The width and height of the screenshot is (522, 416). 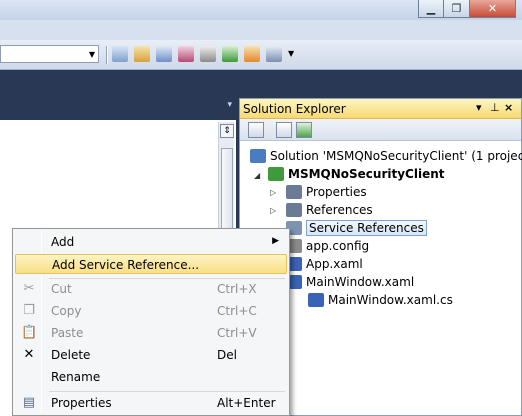 What do you see at coordinates (151, 311) in the screenshot?
I see `menu-item-copy: ❐ Copy Ctrl+C` at bounding box center [151, 311].